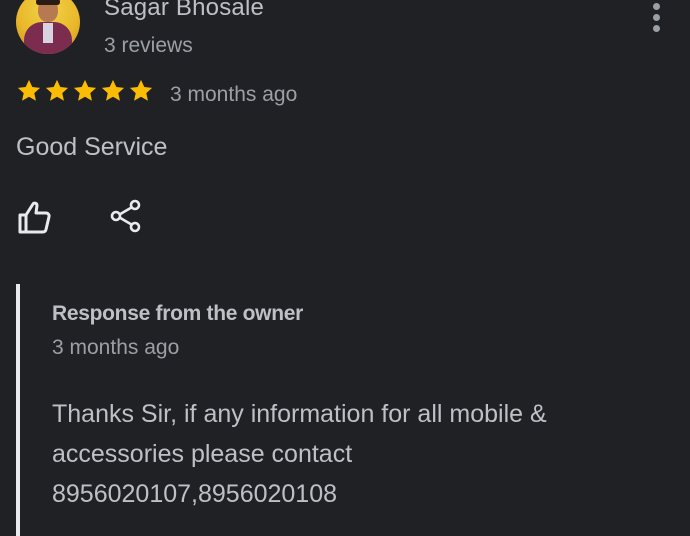  What do you see at coordinates (177, 313) in the screenshot?
I see `owner-response-title: Response from the owner` at bounding box center [177, 313].